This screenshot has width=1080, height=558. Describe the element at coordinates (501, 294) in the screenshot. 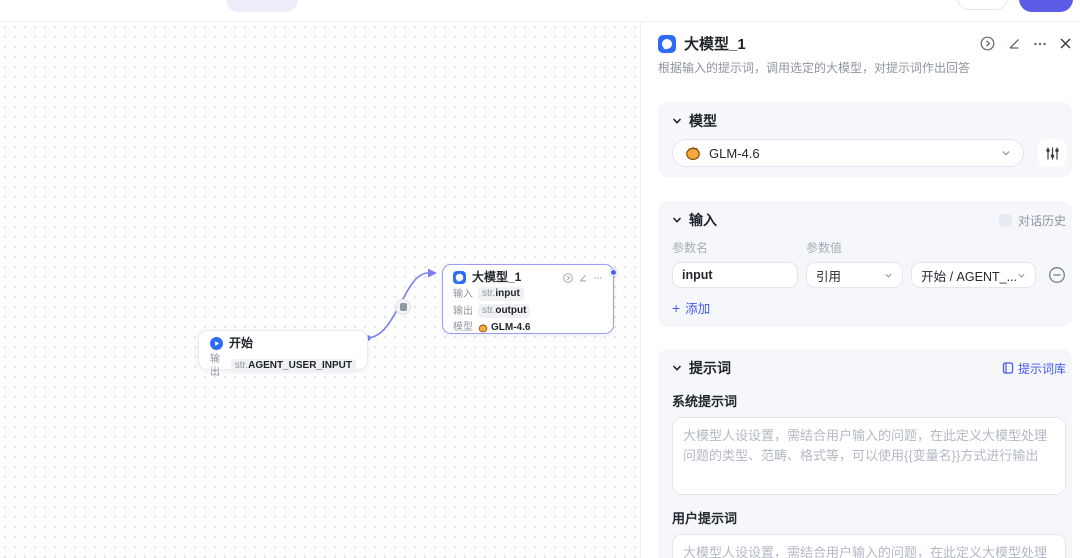

I see `llm-input-pill: str. input` at that location.